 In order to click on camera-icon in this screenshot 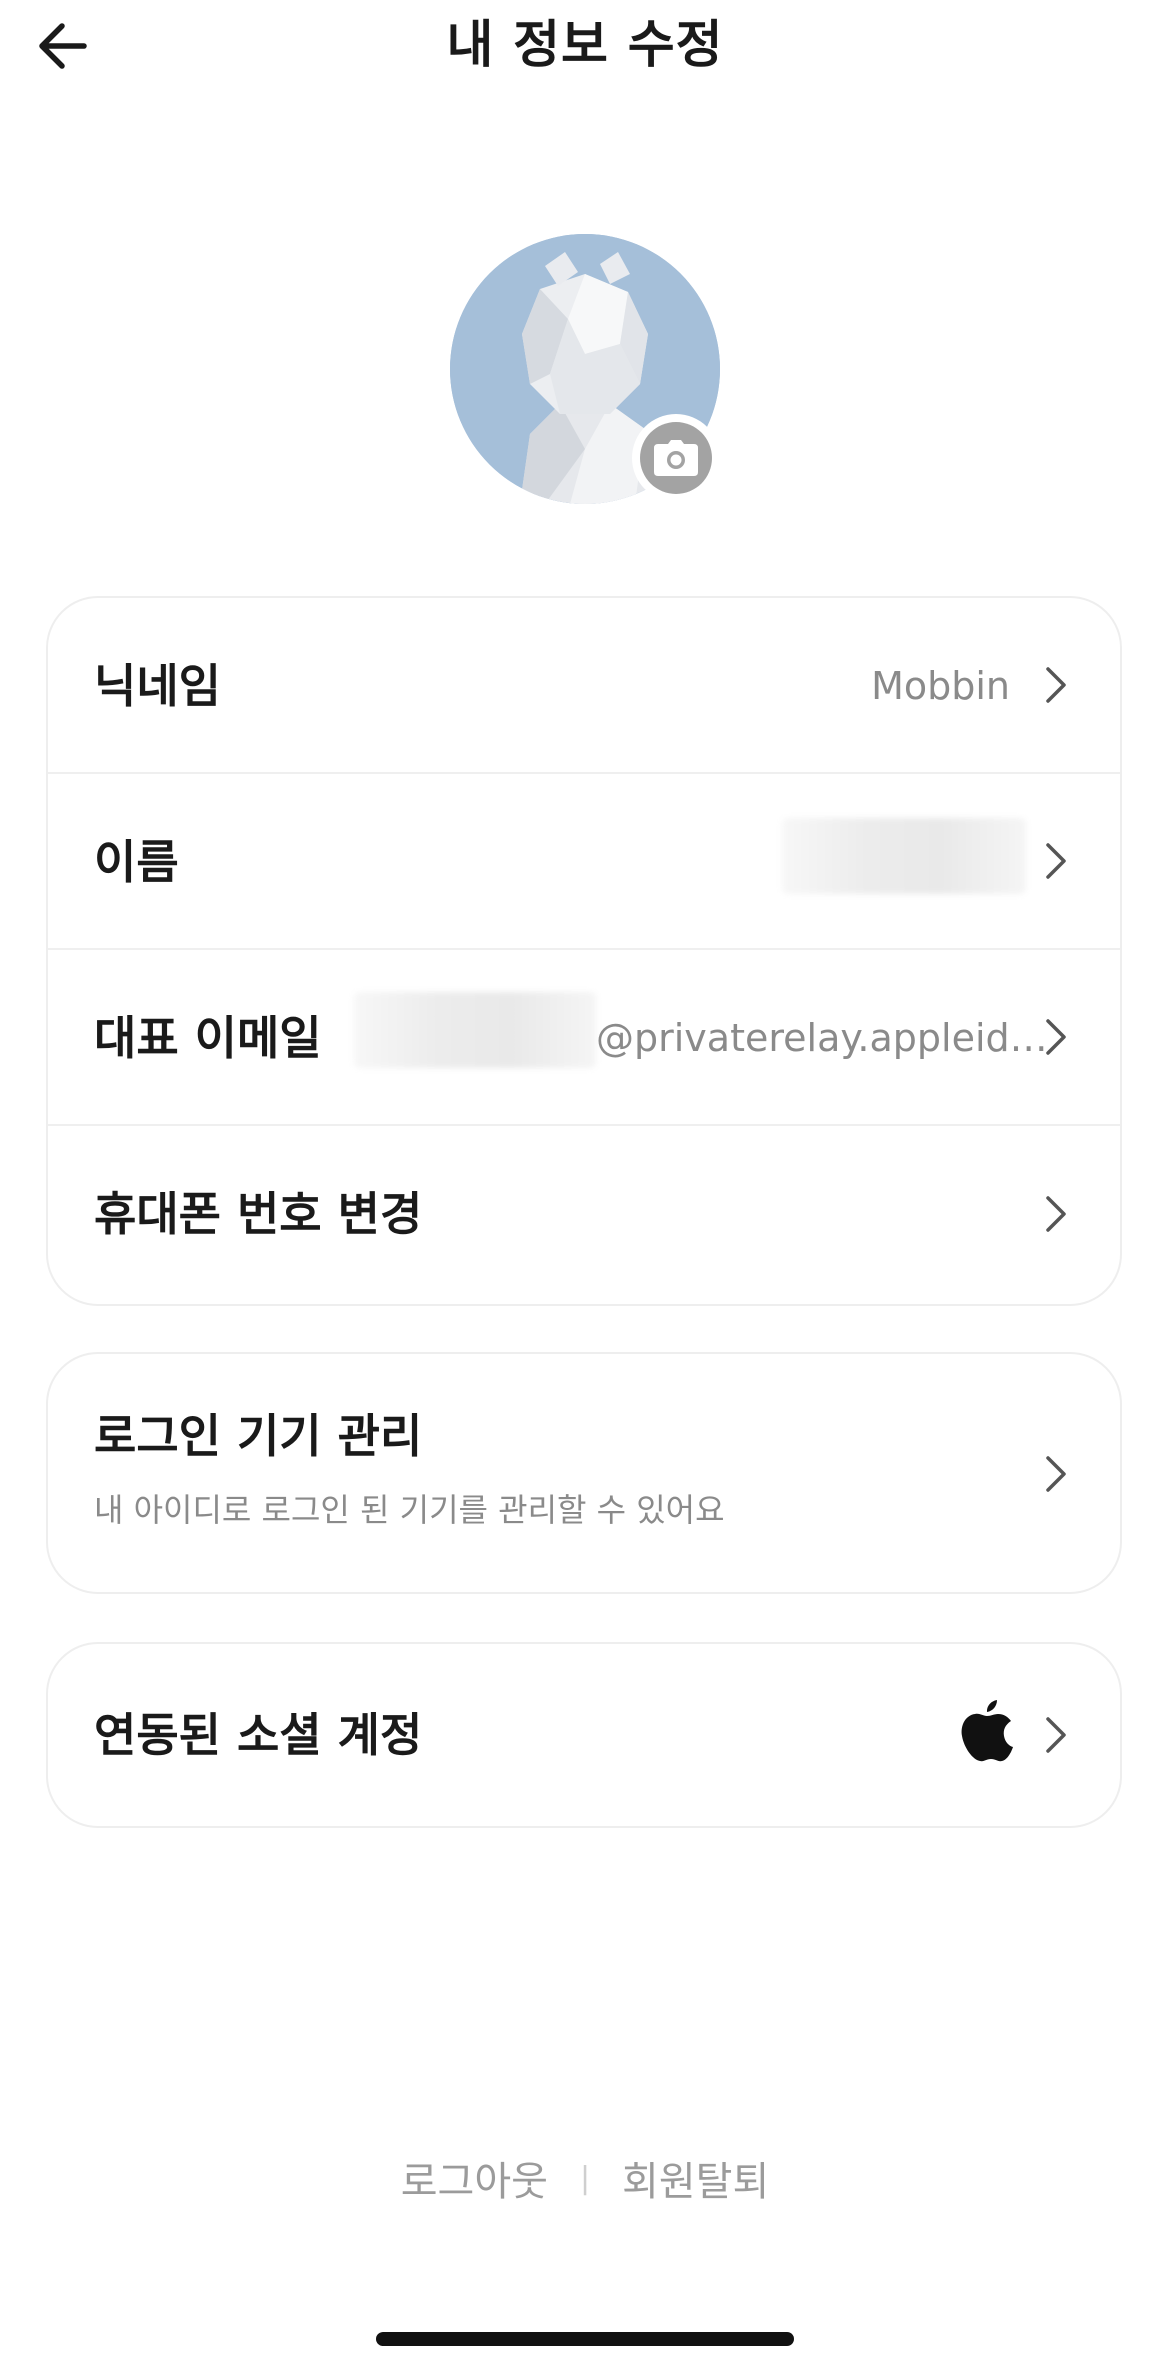, I will do `click(676, 458)`.